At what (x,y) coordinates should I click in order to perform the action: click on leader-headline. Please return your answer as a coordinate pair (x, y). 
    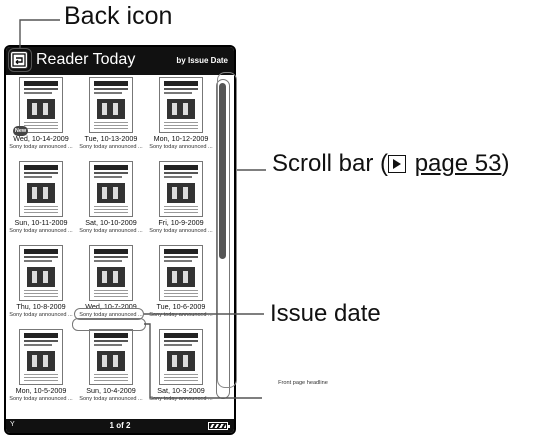
    Looking at the image, I should click on (203, 361).